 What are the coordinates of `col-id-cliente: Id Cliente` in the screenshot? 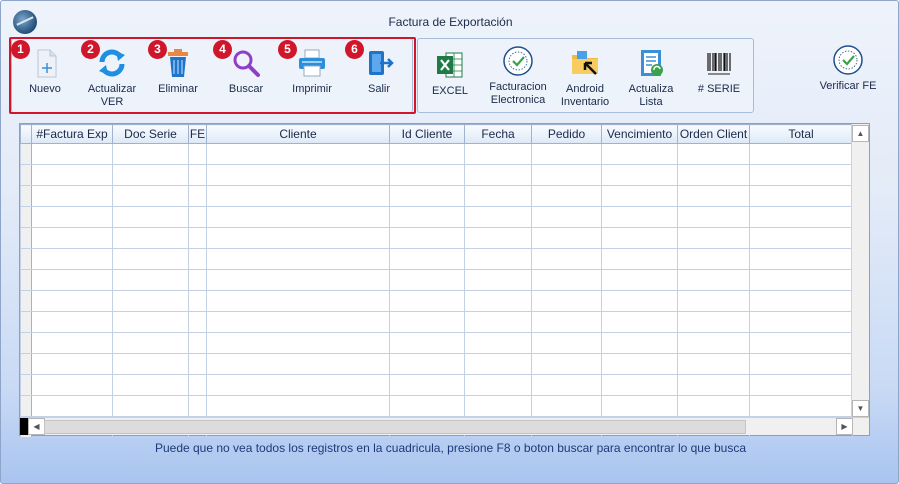 It's located at (427, 134).